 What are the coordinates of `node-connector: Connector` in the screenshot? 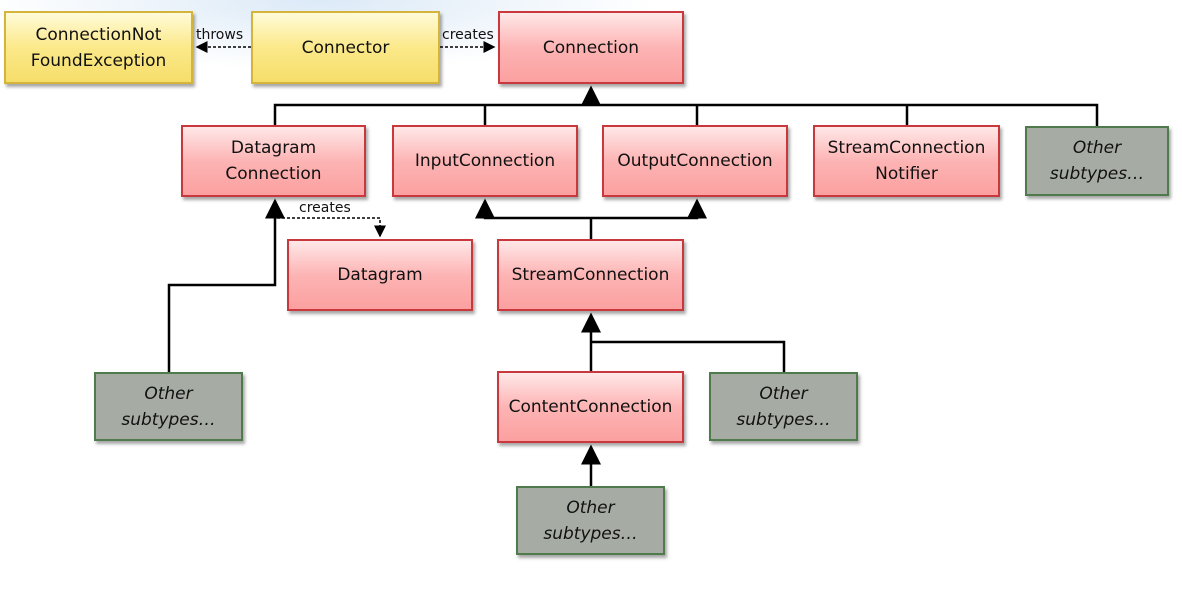 It's located at (345, 47).